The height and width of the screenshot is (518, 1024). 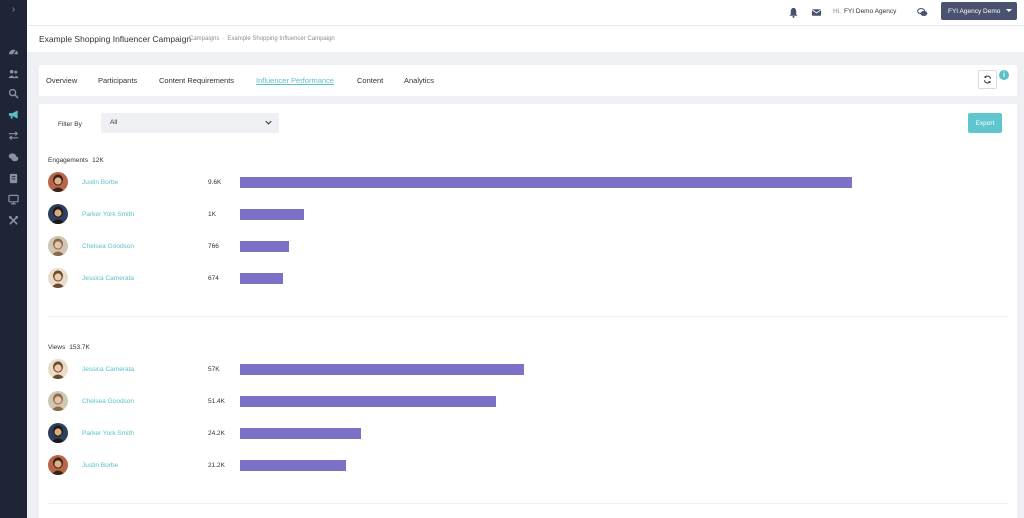 I want to click on tab-analytics: Analytics, so click(x=419, y=80).